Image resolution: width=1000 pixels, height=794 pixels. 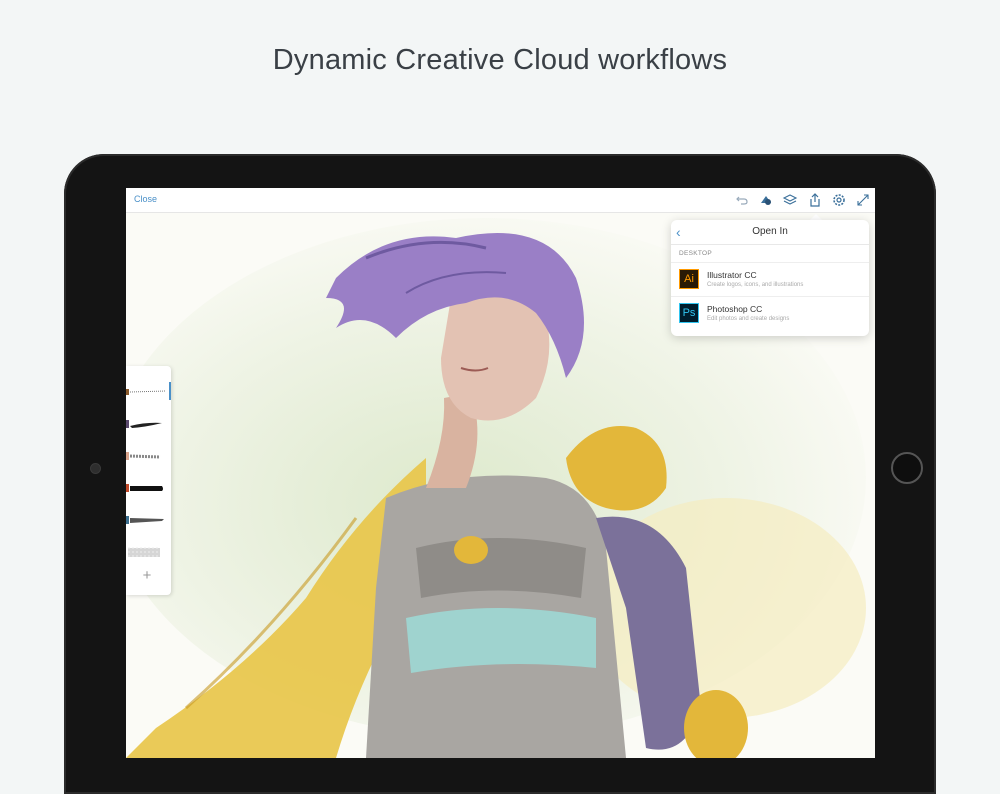 I want to click on brush-pencil, so click(x=147, y=392).